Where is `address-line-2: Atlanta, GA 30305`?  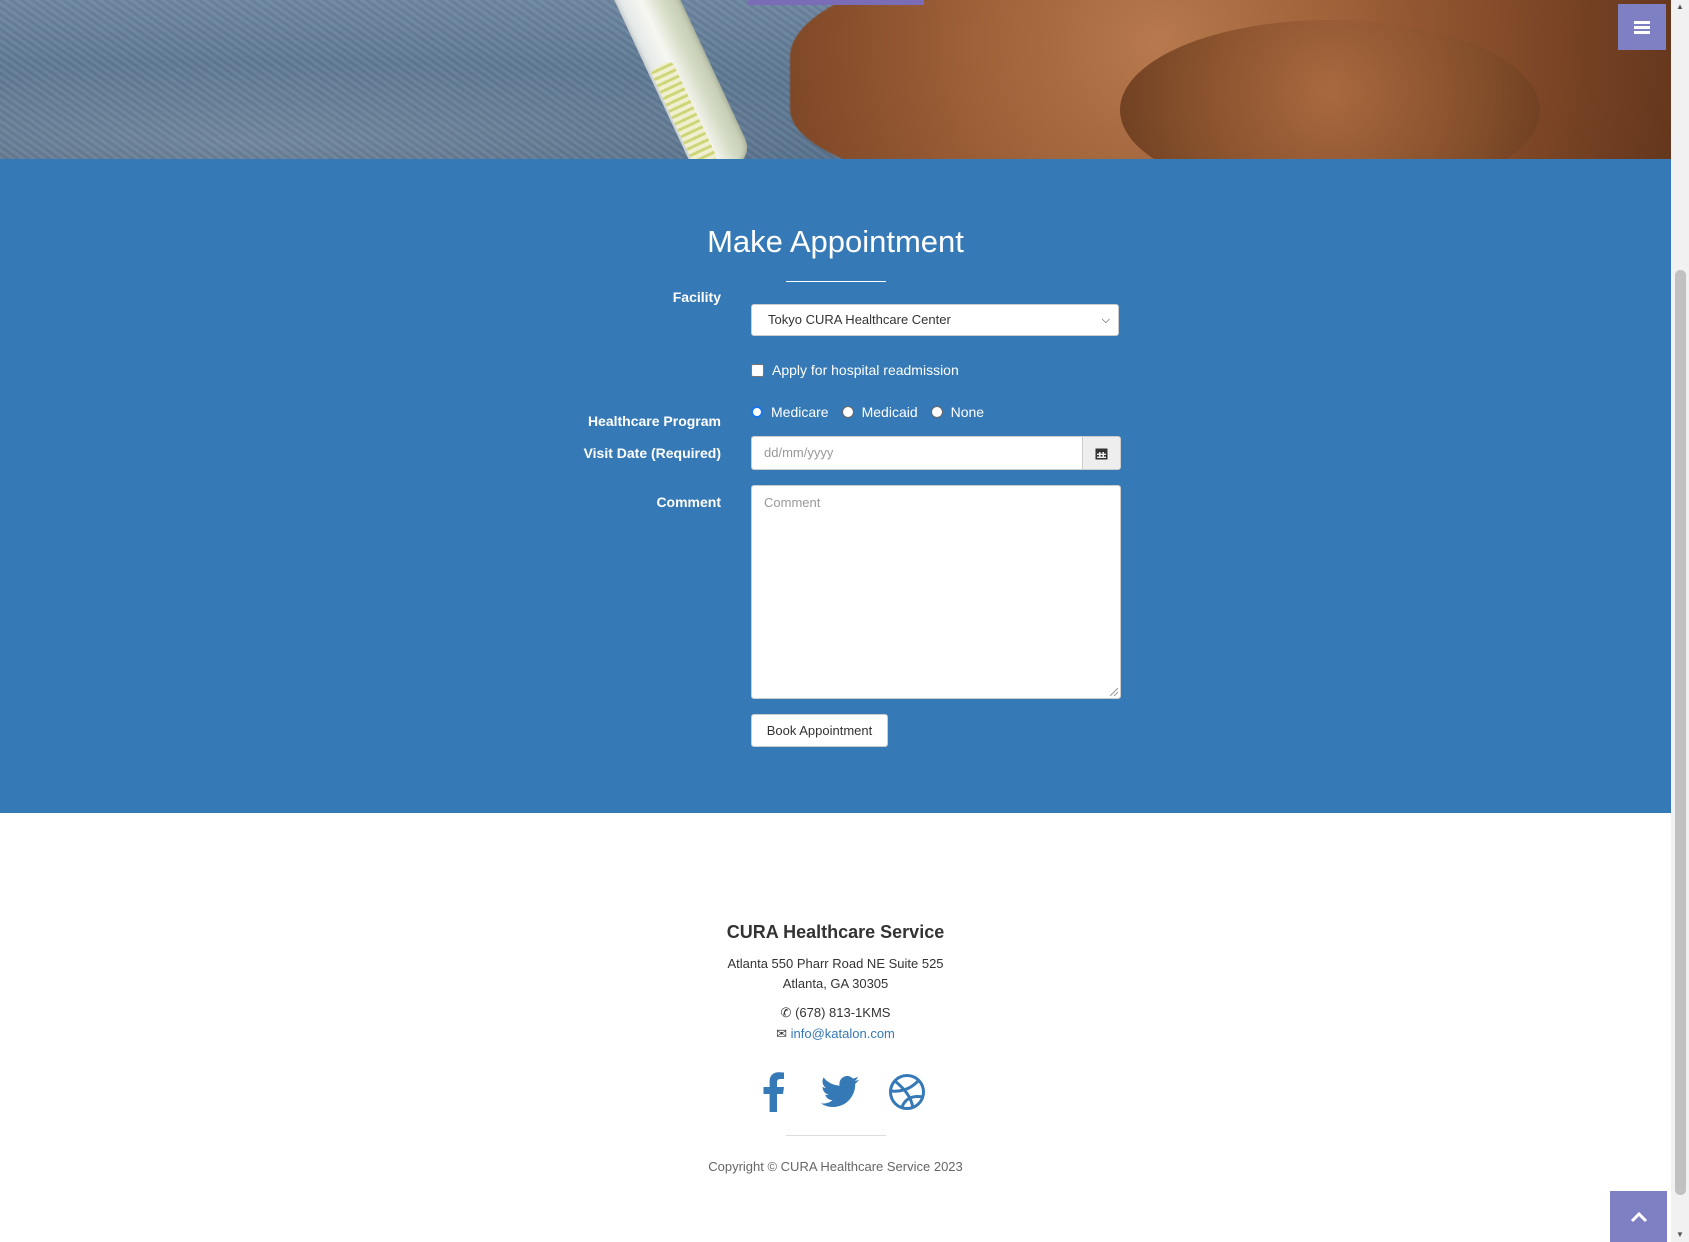 address-line-2: Atlanta, GA 30305 is located at coordinates (835, 983).